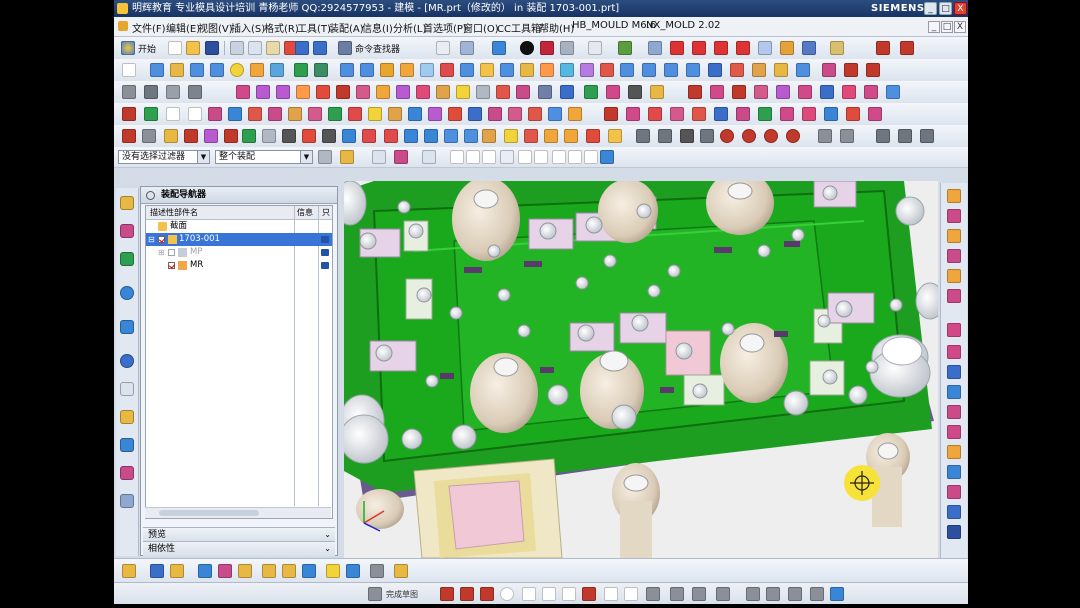 The height and width of the screenshot is (608, 1080). I want to click on snap-endpoint-icon, so click(699, 48).